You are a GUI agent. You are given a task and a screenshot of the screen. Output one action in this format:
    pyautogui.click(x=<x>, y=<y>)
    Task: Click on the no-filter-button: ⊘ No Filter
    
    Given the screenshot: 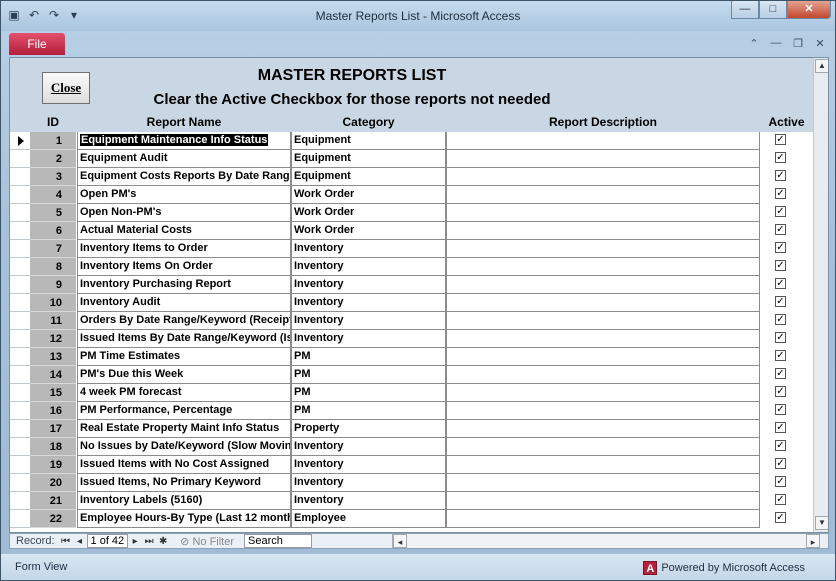 What is the action you would take?
    pyautogui.click(x=207, y=541)
    